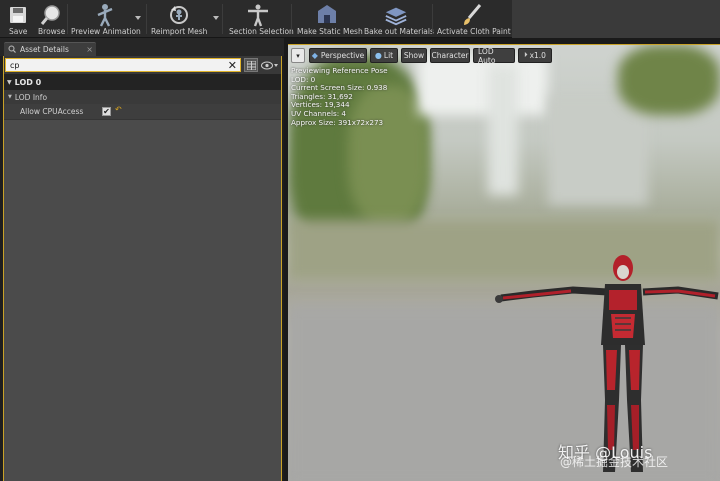 This screenshot has width=720, height=481. I want to click on reimport-icon, so click(179, 15).